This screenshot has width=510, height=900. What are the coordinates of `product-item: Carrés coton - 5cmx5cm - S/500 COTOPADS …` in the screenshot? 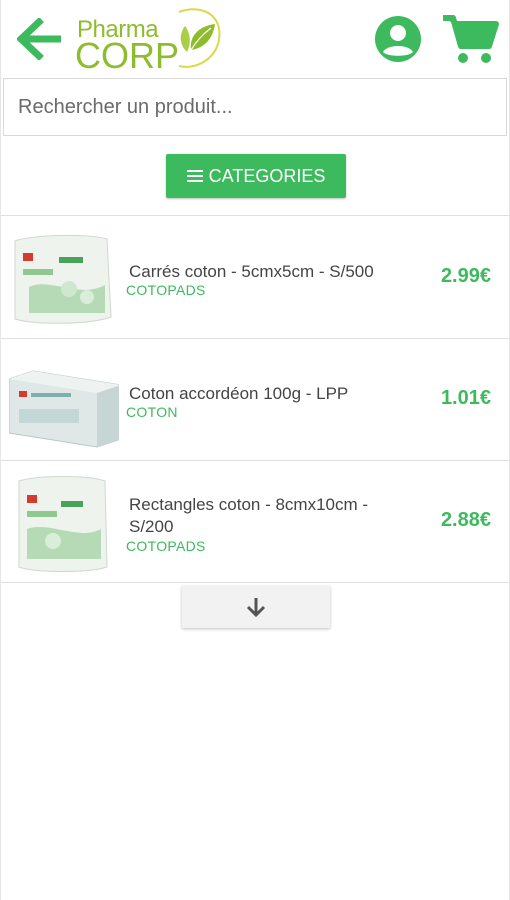 It's located at (255, 278).